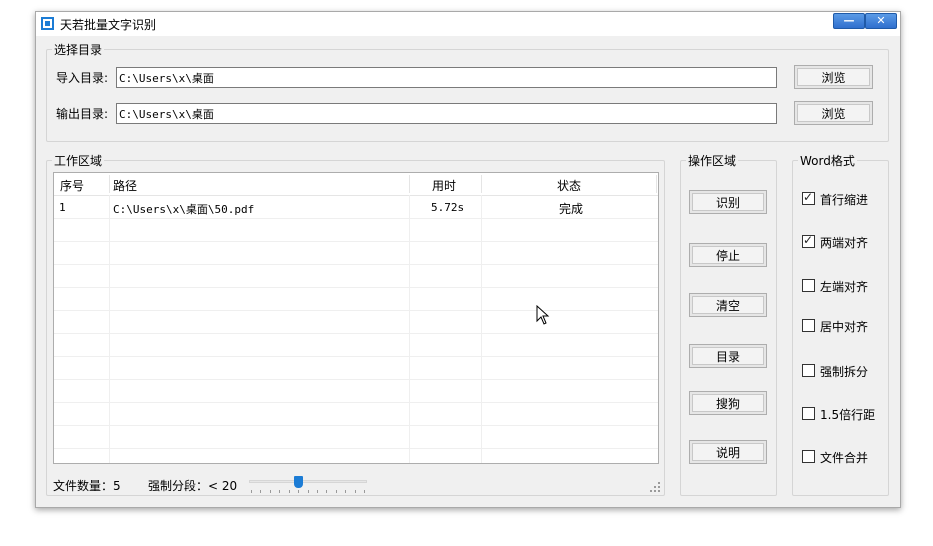 The width and height of the screenshot is (933, 546). What do you see at coordinates (446, 77) in the screenshot?
I see `import-dir-input` at bounding box center [446, 77].